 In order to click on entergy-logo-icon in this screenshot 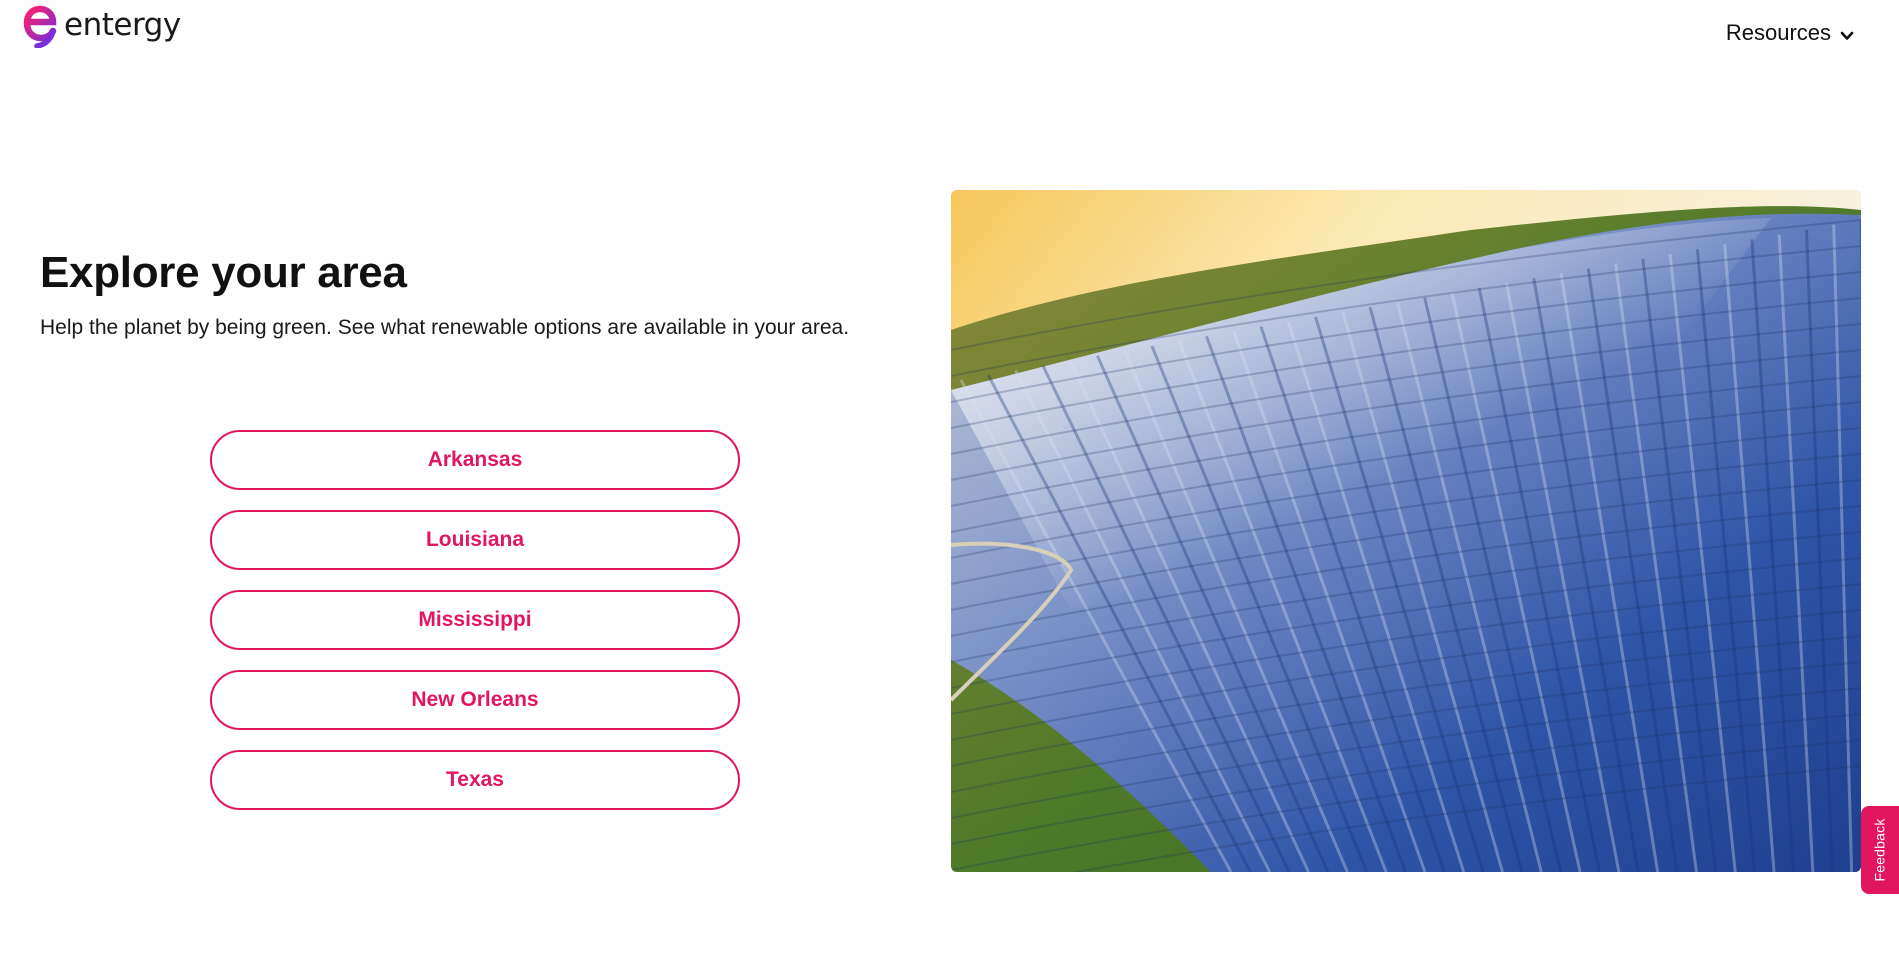, I will do `click(40, 26)`.